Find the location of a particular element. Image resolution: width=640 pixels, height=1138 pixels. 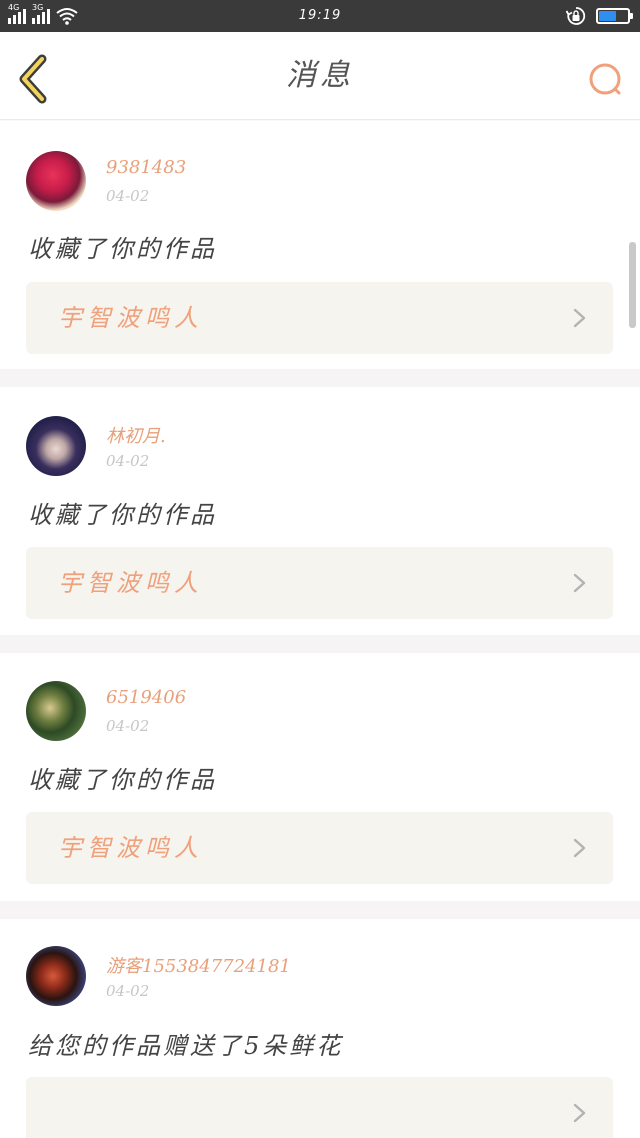

scrollbar is located at coordinates (632, 285).